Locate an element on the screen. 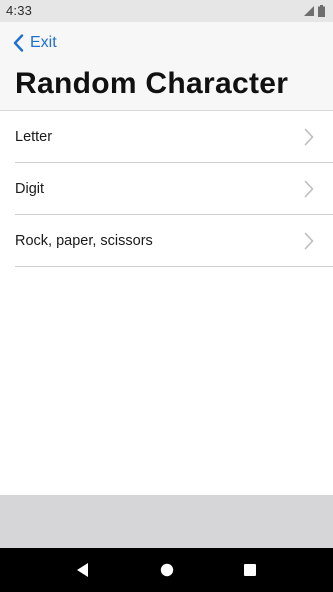 This screenshot has height=592, width=333. recents-square-icon is located at coordinates (250, 570).